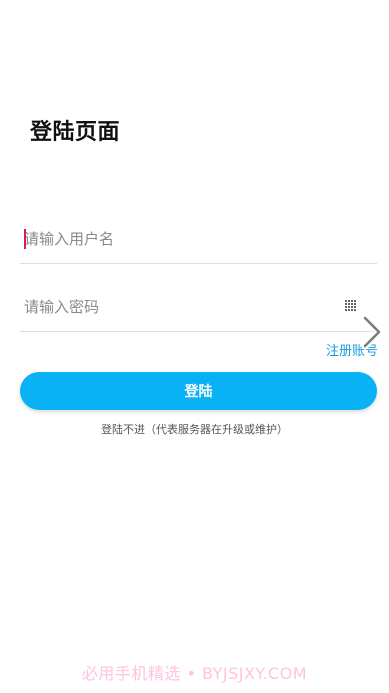  What do you see at coordinates (25, 239) in the screenshot?
I see `text-cursor` at bounding box center [25, 239].